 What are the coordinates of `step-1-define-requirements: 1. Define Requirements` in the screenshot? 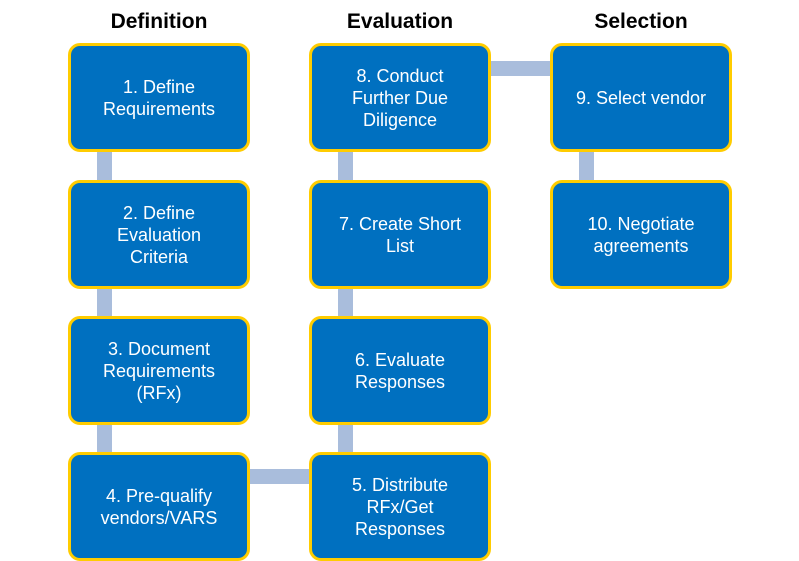 It's located at (159, 97).